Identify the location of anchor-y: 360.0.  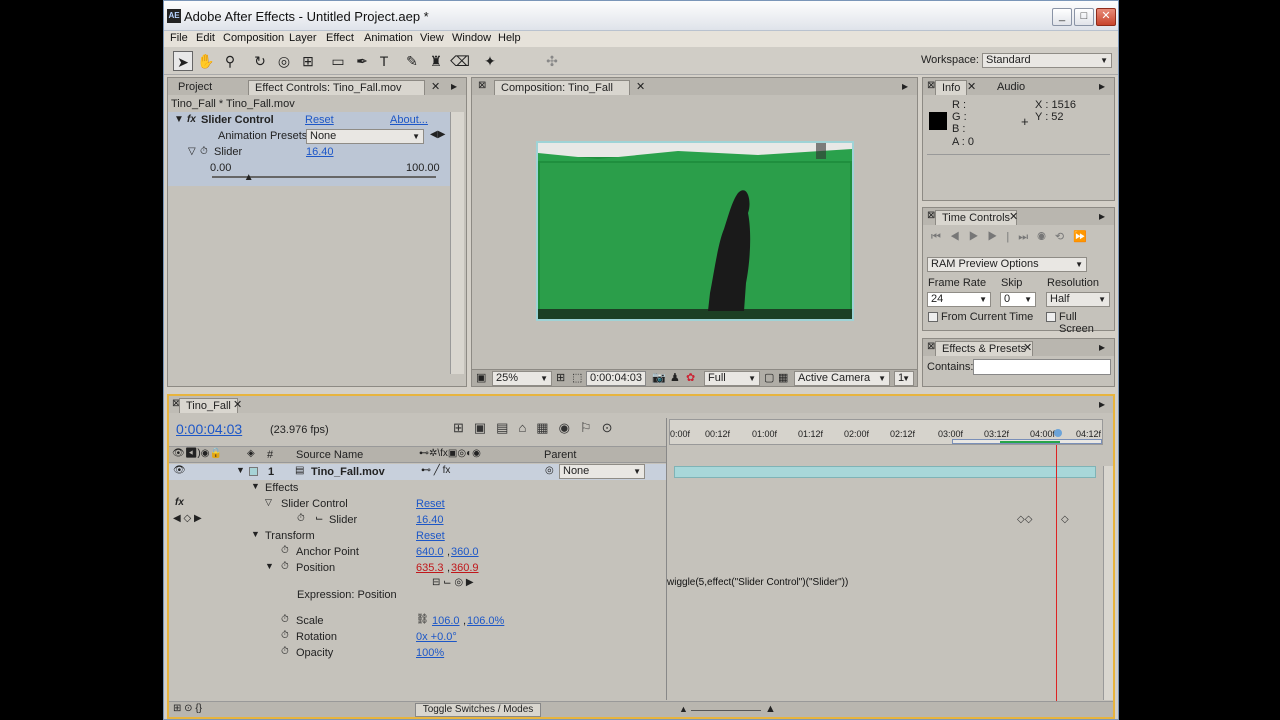
(465, 552).